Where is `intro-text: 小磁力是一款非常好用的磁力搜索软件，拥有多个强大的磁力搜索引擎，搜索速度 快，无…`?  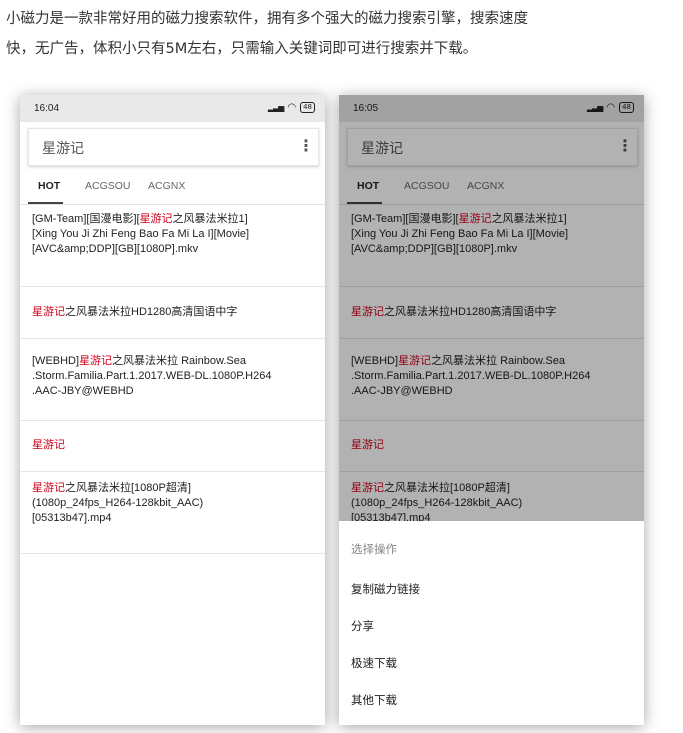 intro-text: 小磁力是一款非常好用的磁力搜索软件，拥有多个强大的磁力搜索引擎，搜索速度 快，无… is located at coordinates (342, 34).